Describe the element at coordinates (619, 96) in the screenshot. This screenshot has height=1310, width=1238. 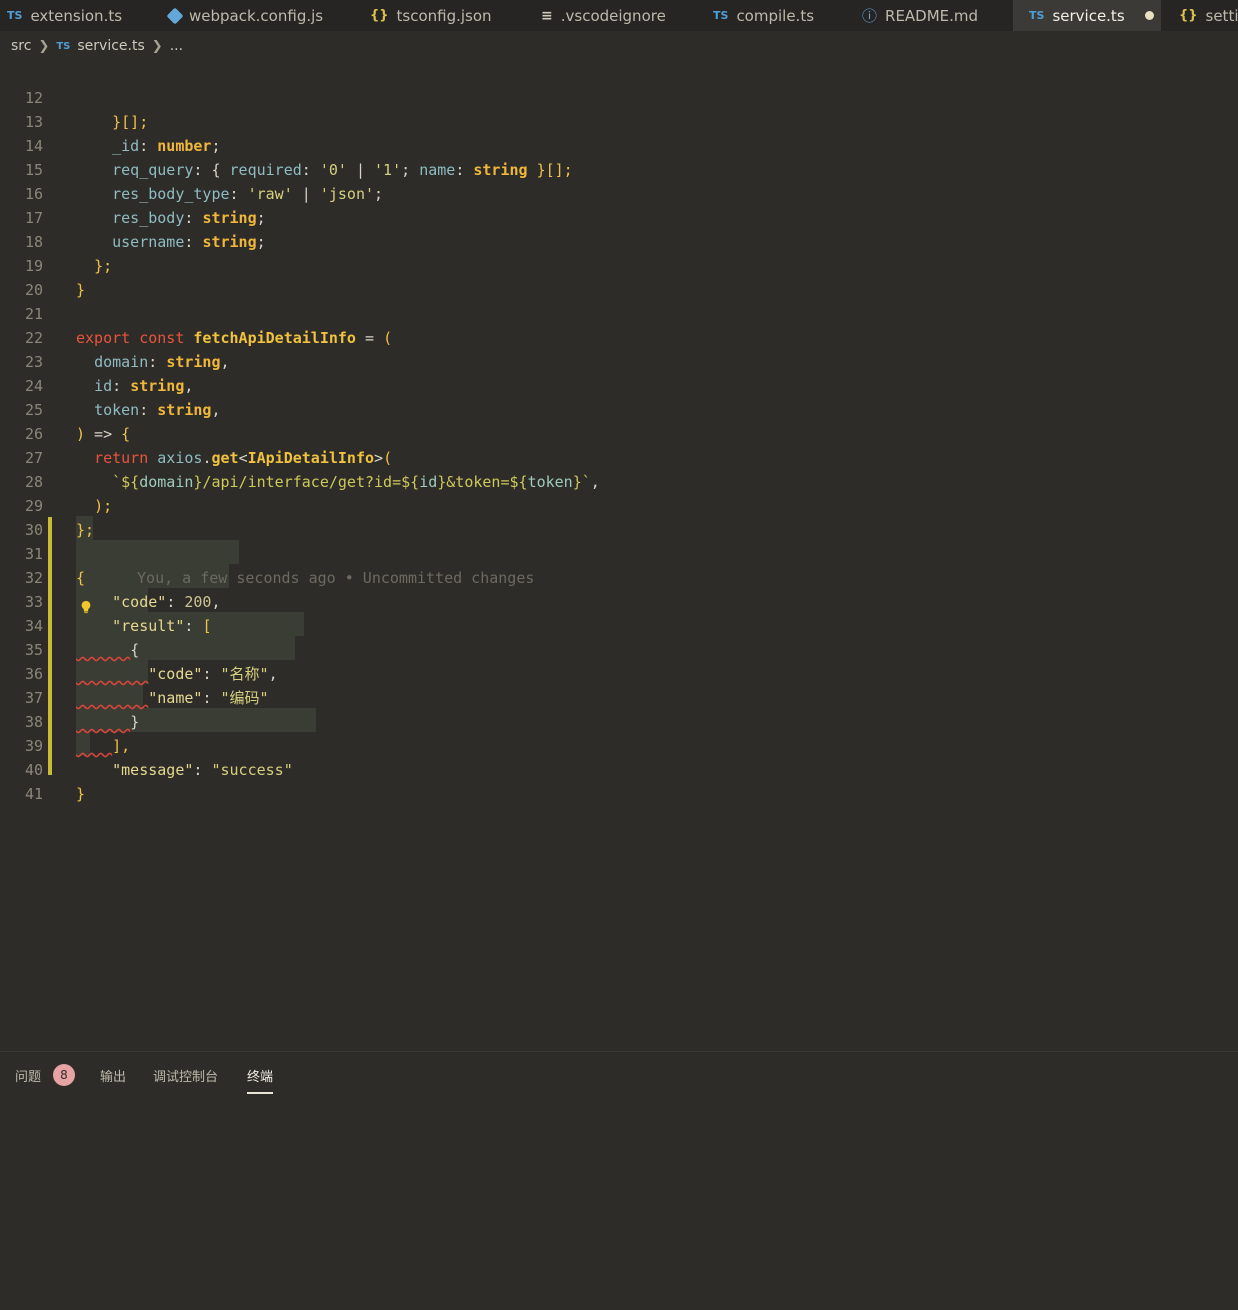
I see `code-line: 12 }[];` at that location.